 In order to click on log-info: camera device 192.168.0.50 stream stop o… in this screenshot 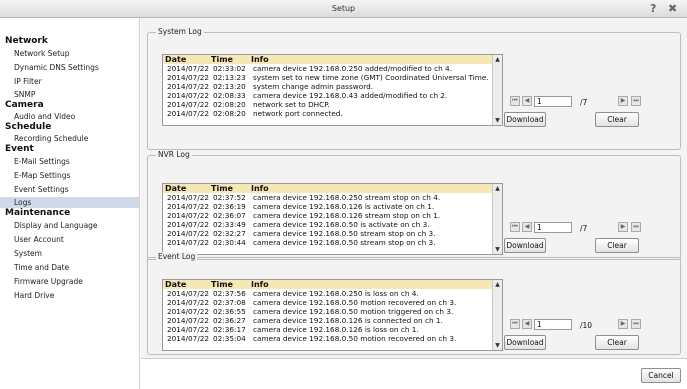, I will do `click(344, 242)`.